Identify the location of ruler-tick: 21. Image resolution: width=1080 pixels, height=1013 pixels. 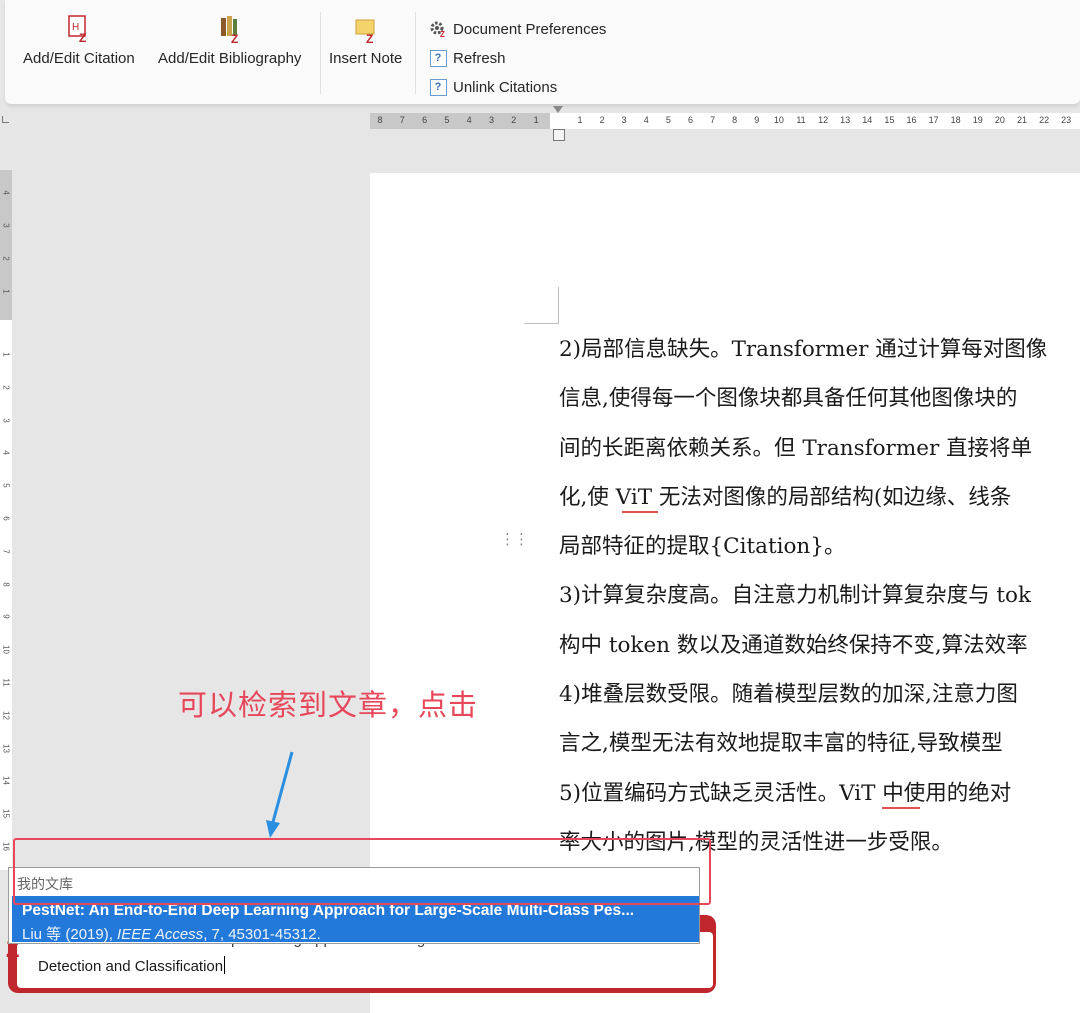
(1021, 120).